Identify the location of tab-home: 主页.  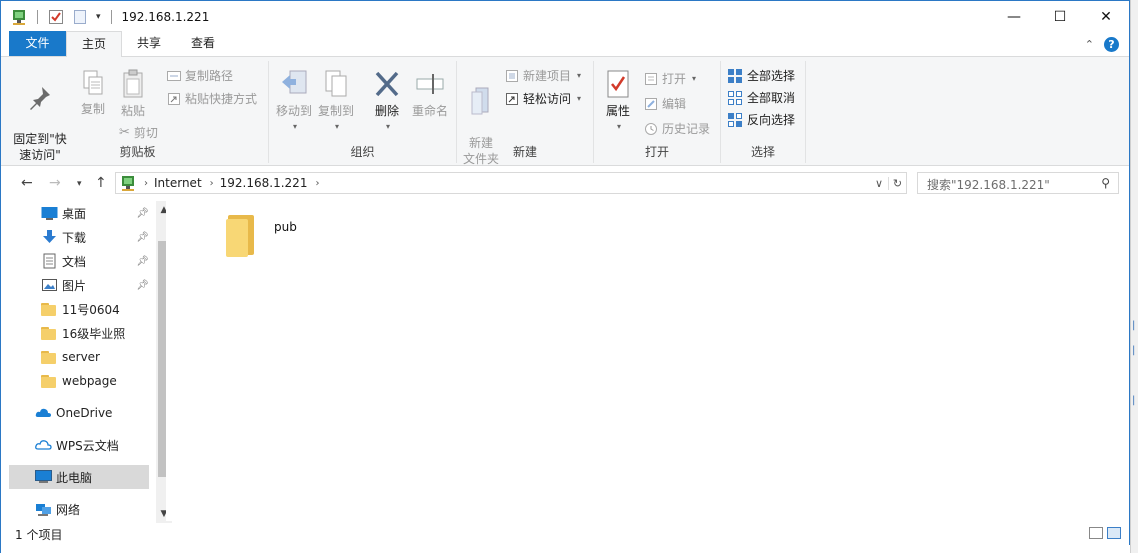
(94, 44).